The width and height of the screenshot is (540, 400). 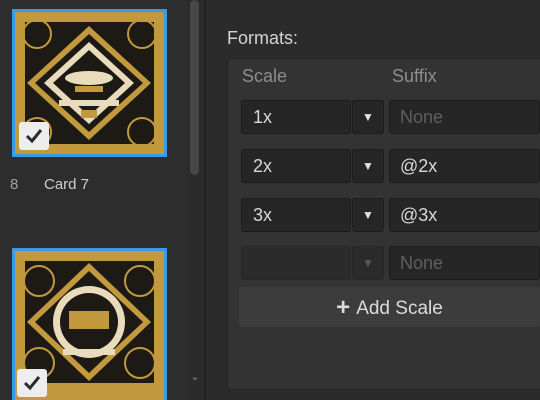 What do you see at coordinates (265, 76) in the screenshot?
I see `scale-column-header: Scale` at bounding box center [265, 76].